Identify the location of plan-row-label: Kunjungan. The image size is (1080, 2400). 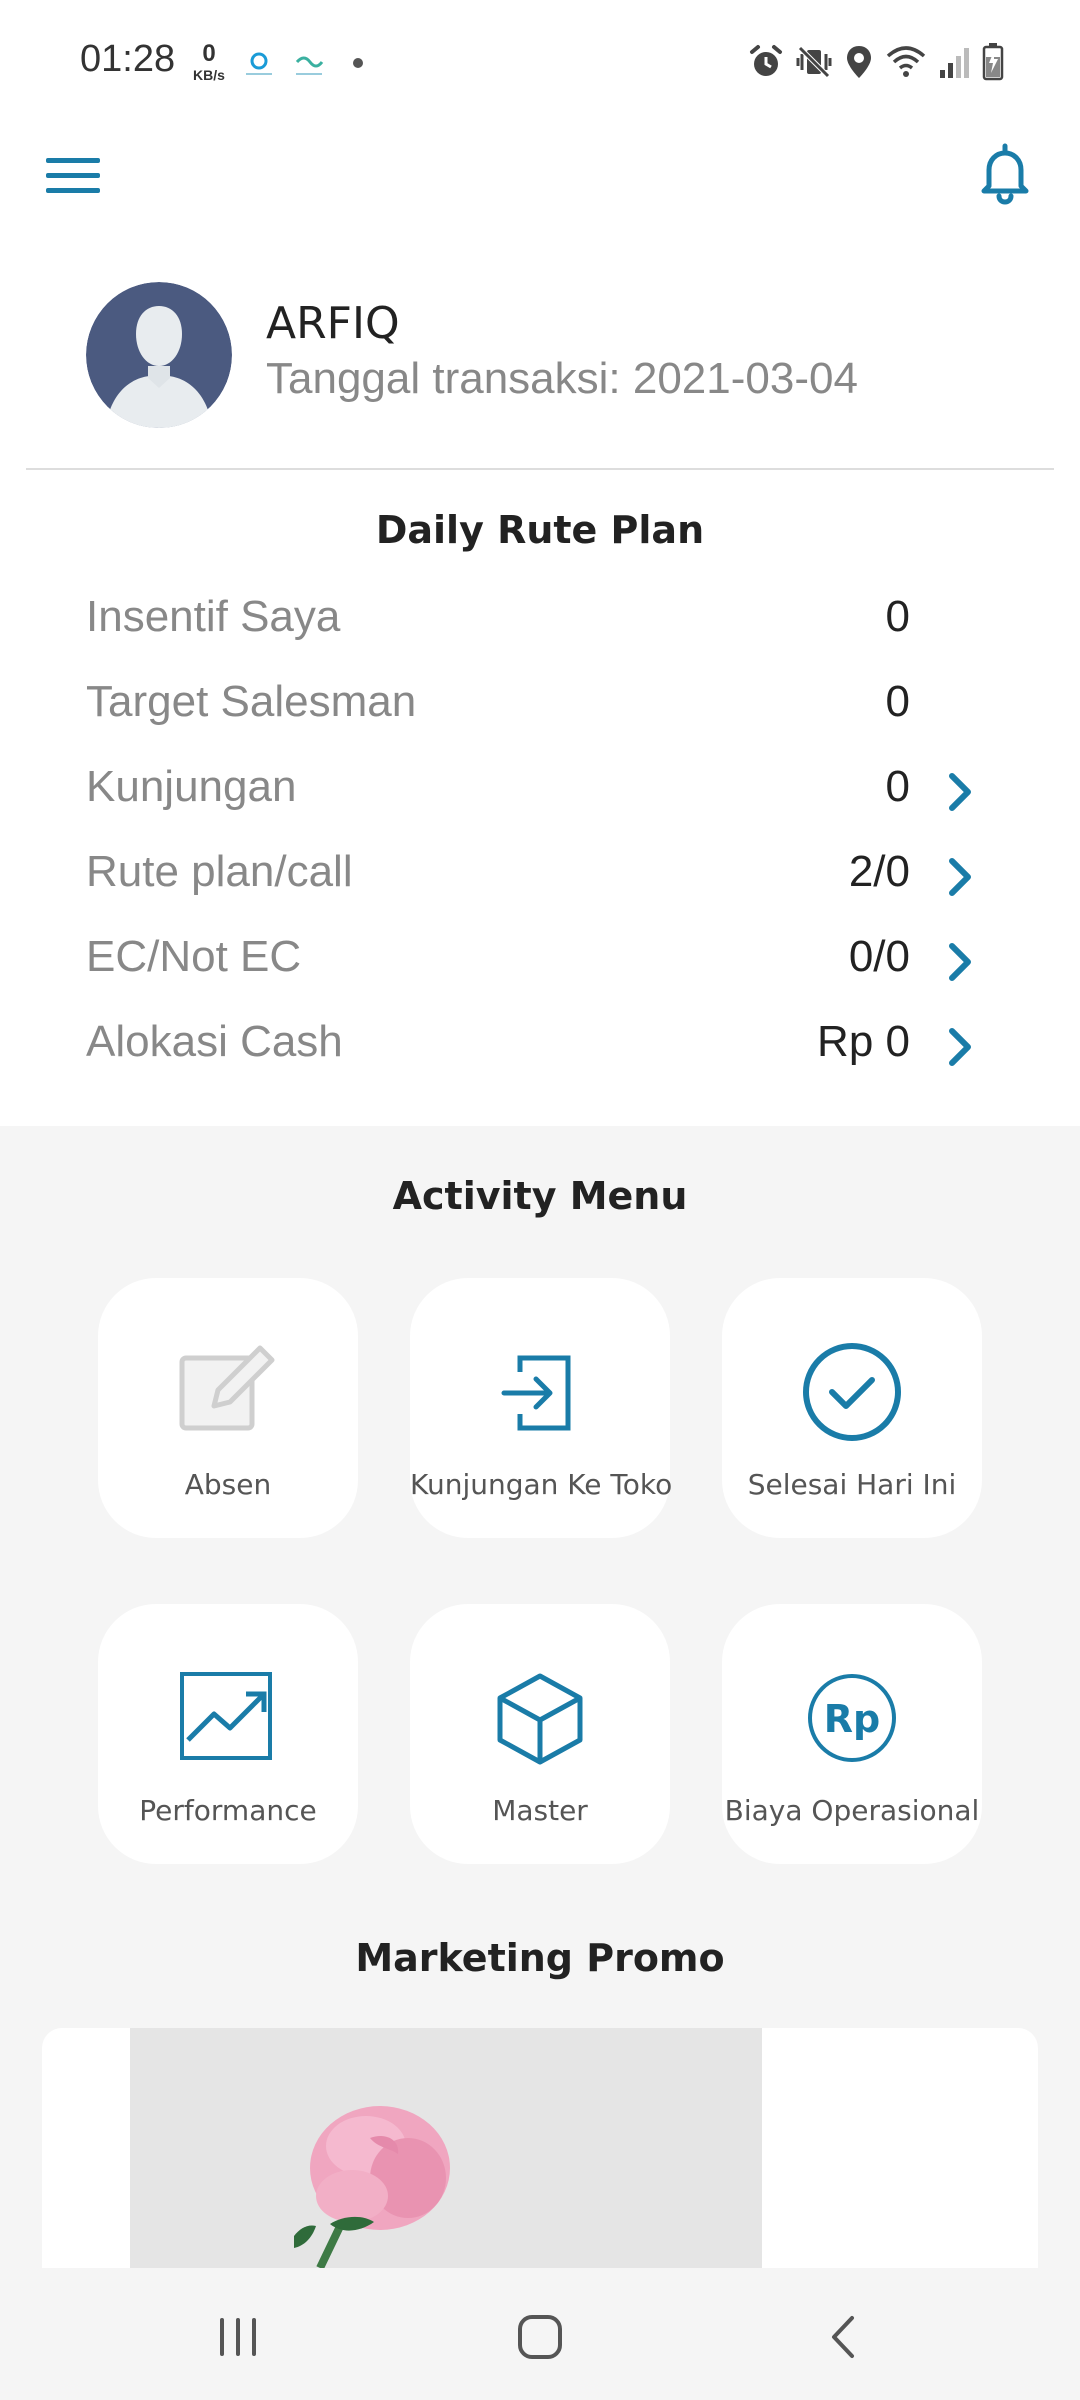
(191, 786).